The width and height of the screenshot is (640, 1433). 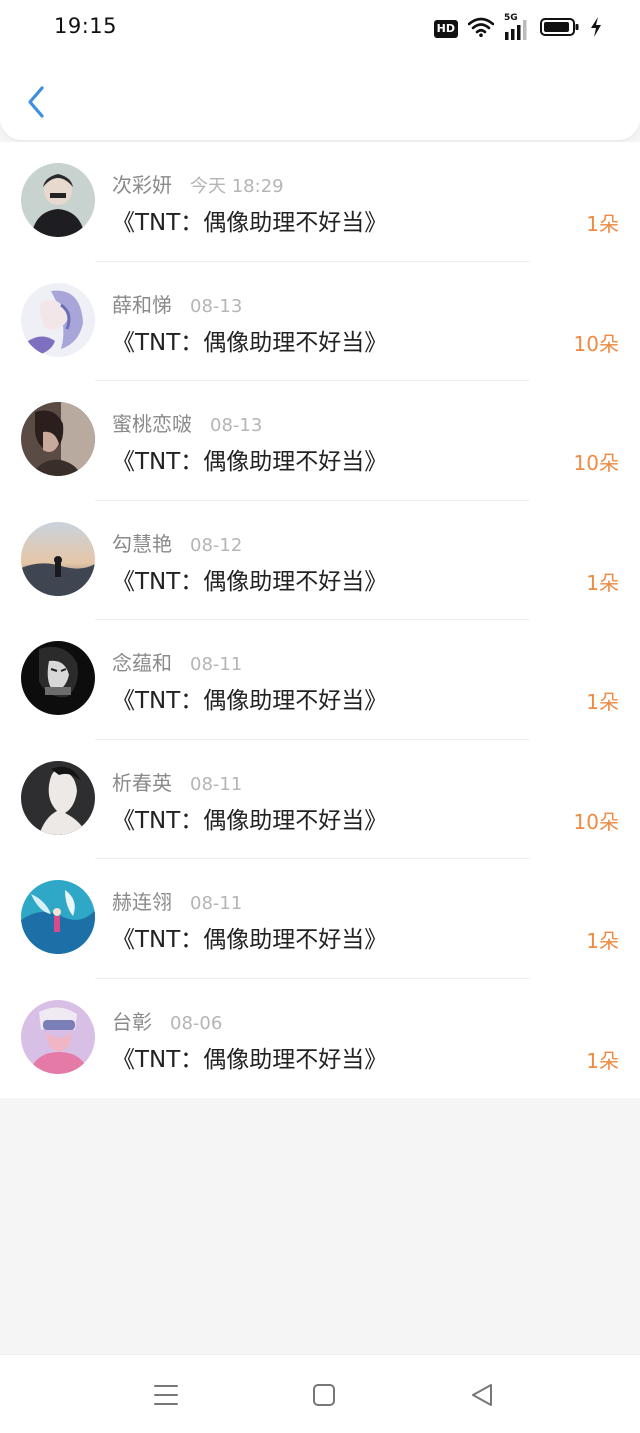 What do you see at coordinates (320, 321) in the screenshot?
I see `list-item: 薛和悌 08-13 《TNT：偶像助理不好当》 10朵` at bounding box center [320, 321].